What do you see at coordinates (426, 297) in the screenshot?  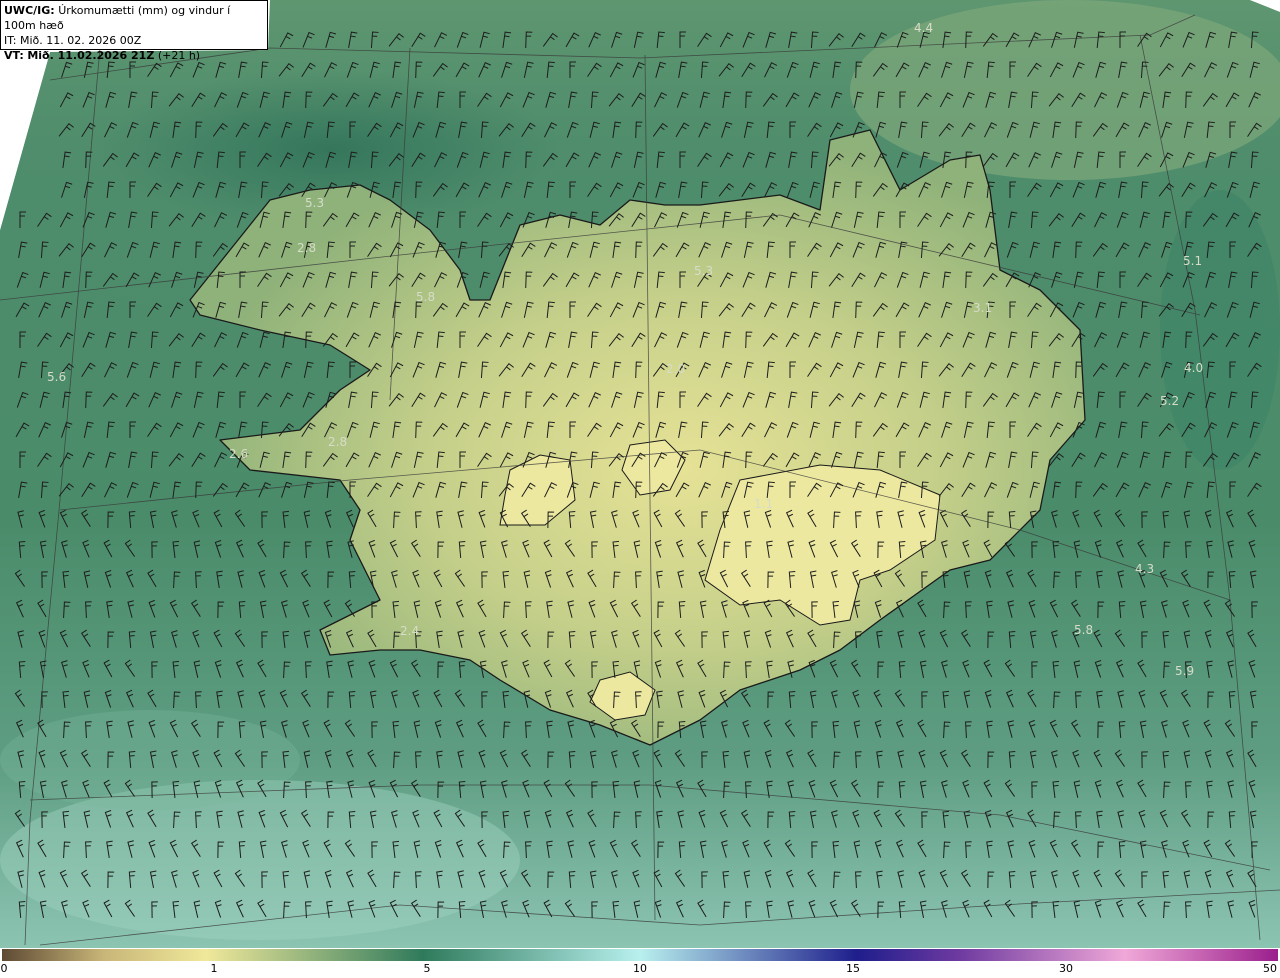 I see `pv-nw-3: 5.8` at bounding box center [426, 297].